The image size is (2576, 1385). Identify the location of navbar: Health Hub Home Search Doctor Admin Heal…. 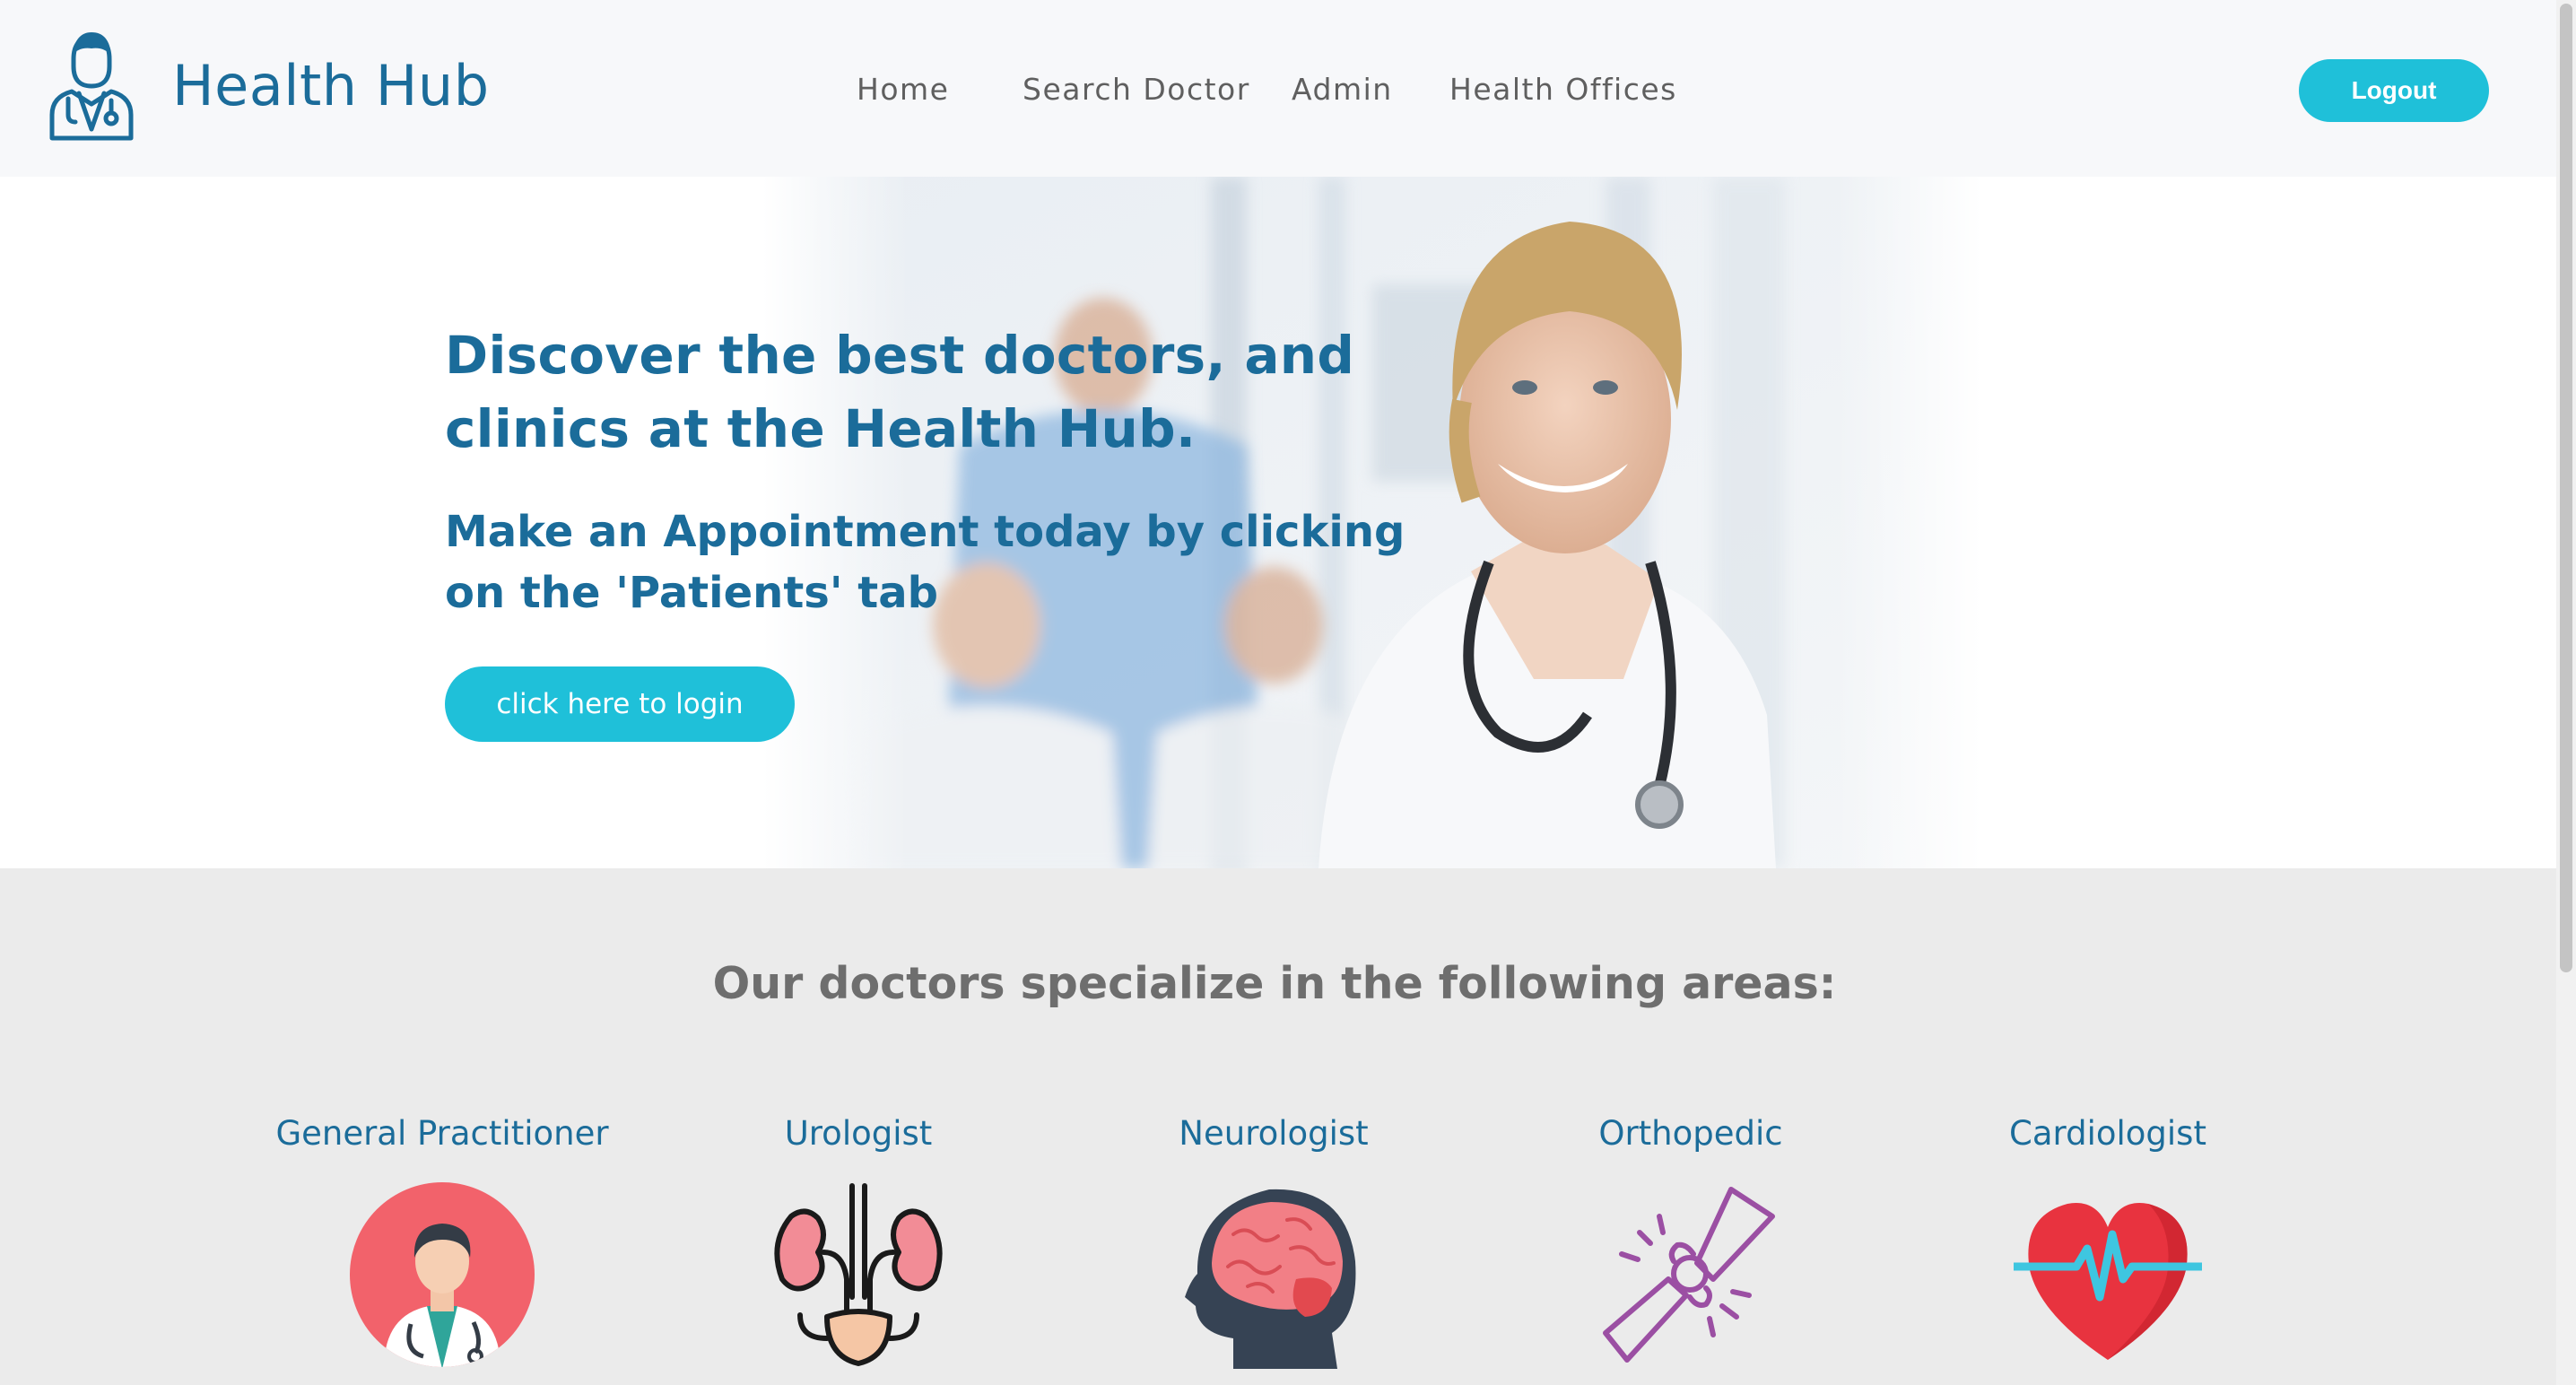
(1278, 88).